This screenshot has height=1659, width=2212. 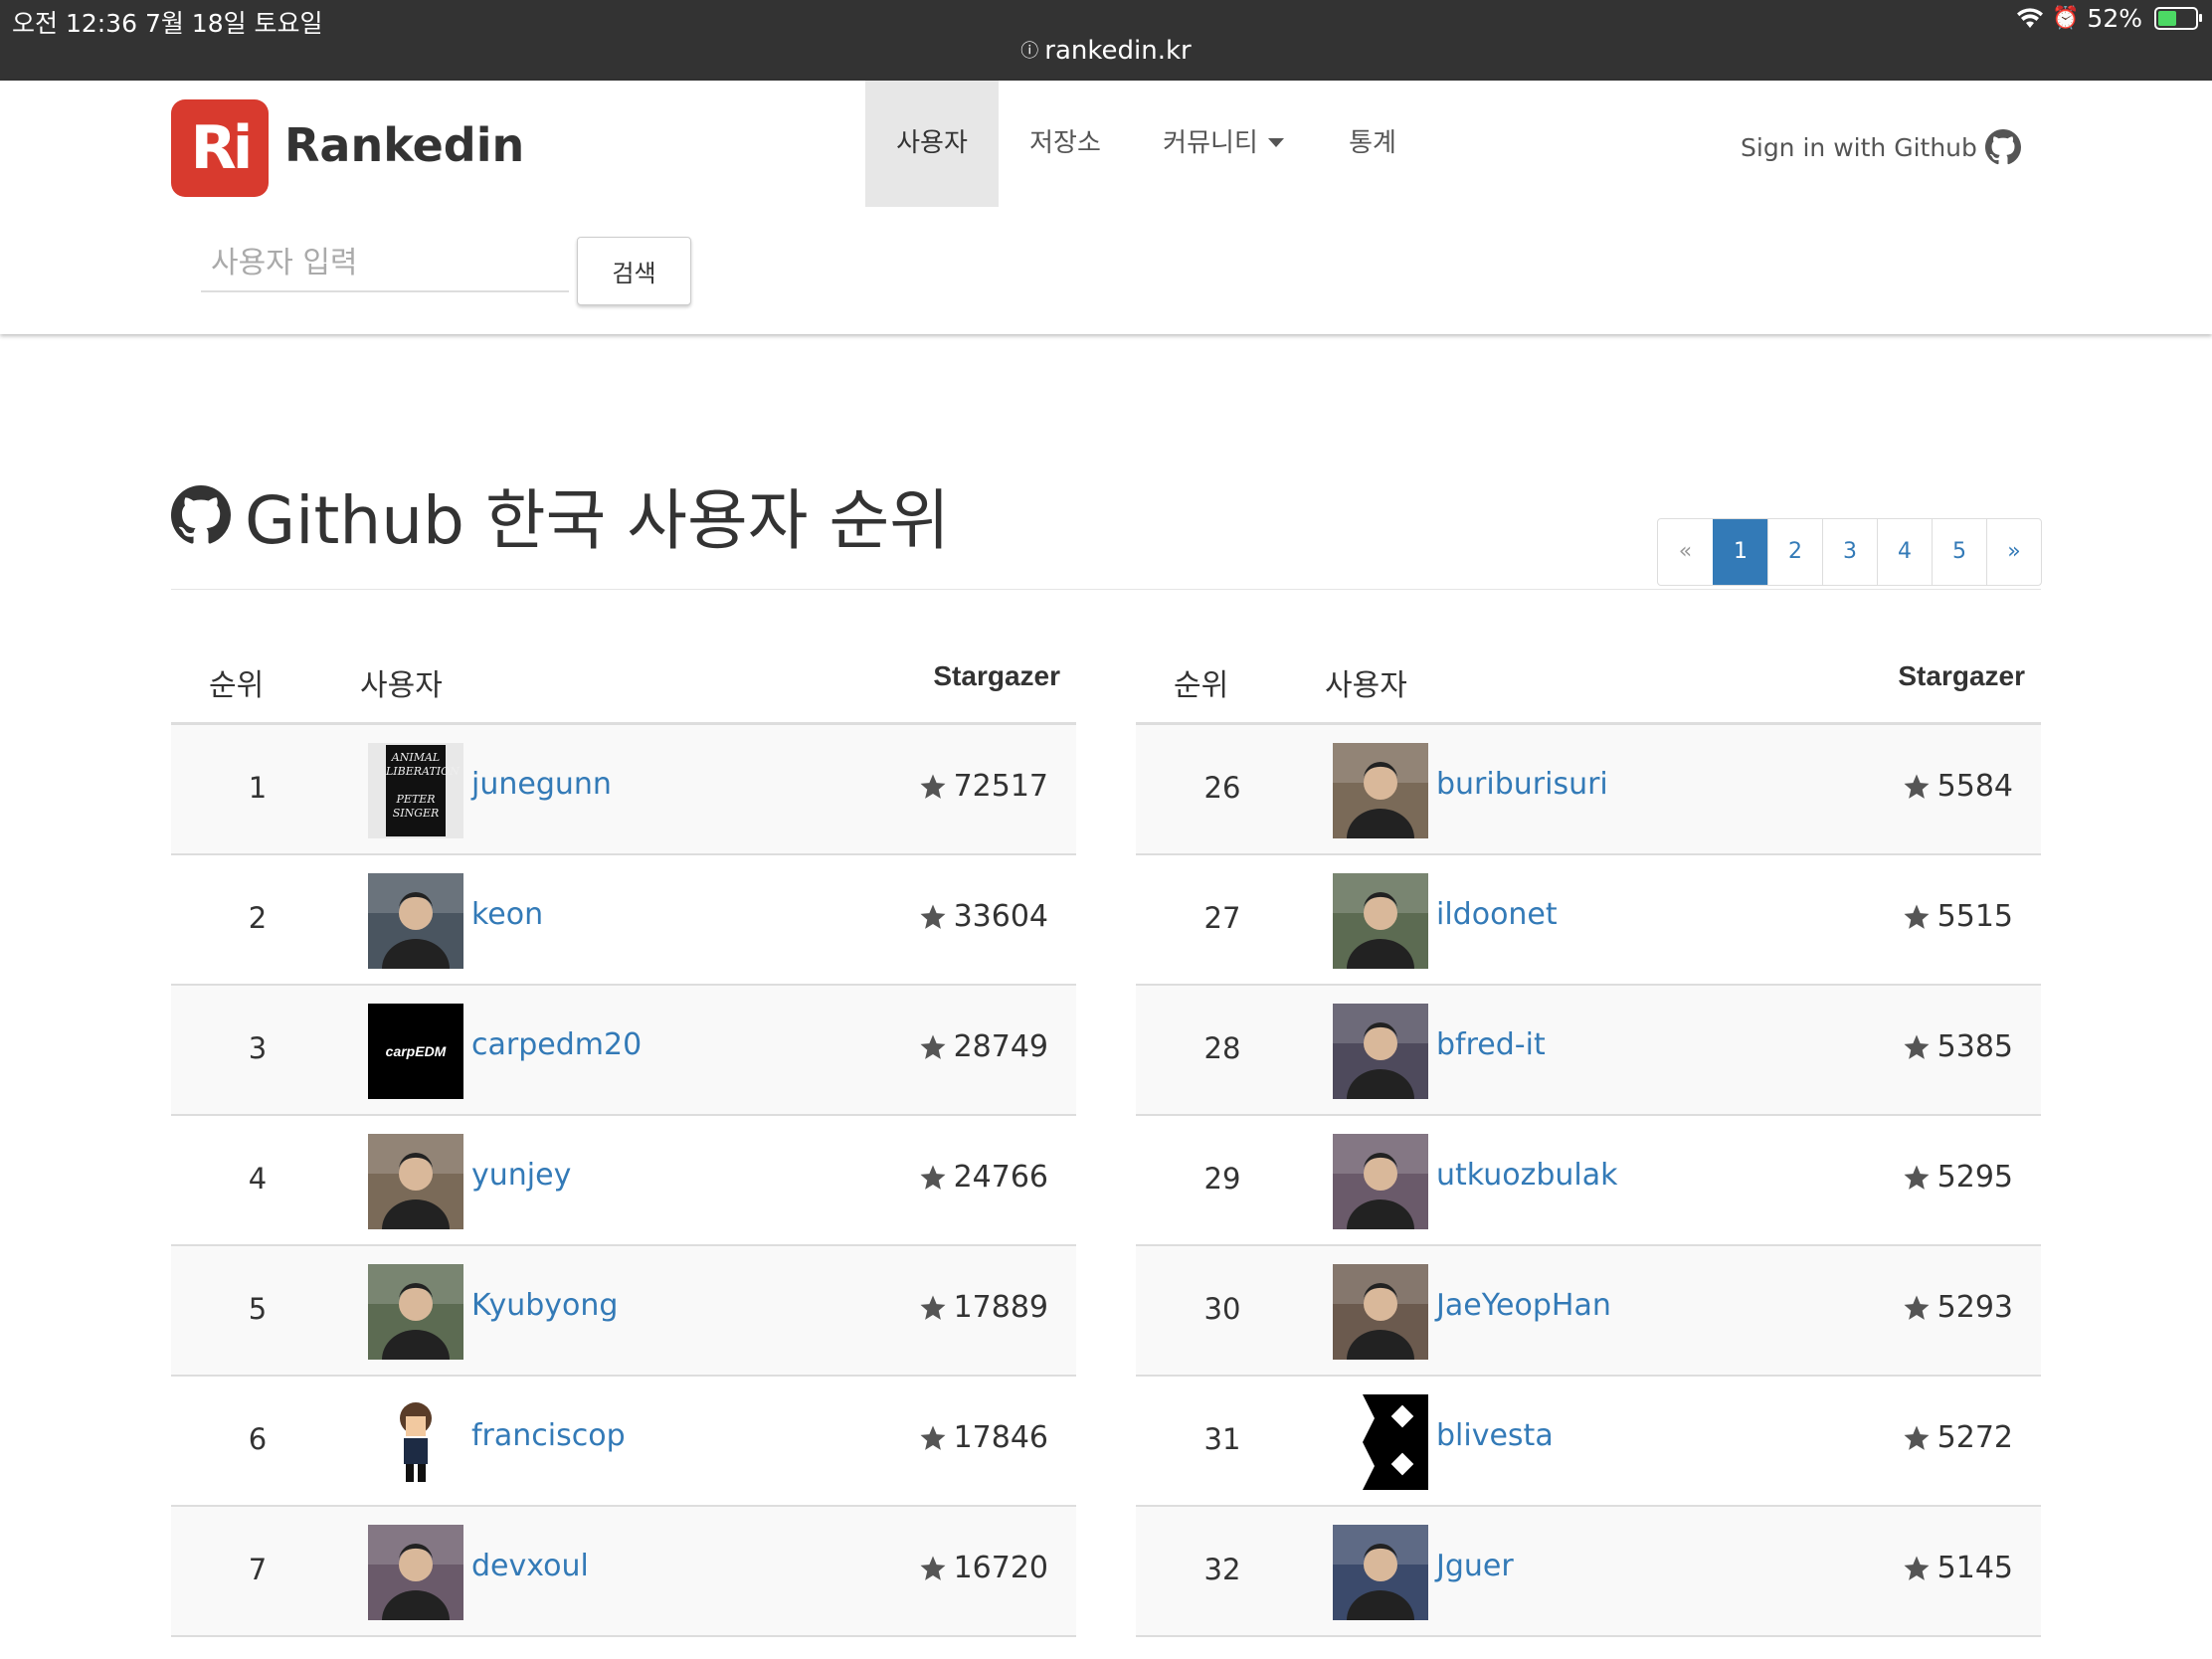 I want to click on alarm-icon: ⏰, so click(x=2066, y=18).